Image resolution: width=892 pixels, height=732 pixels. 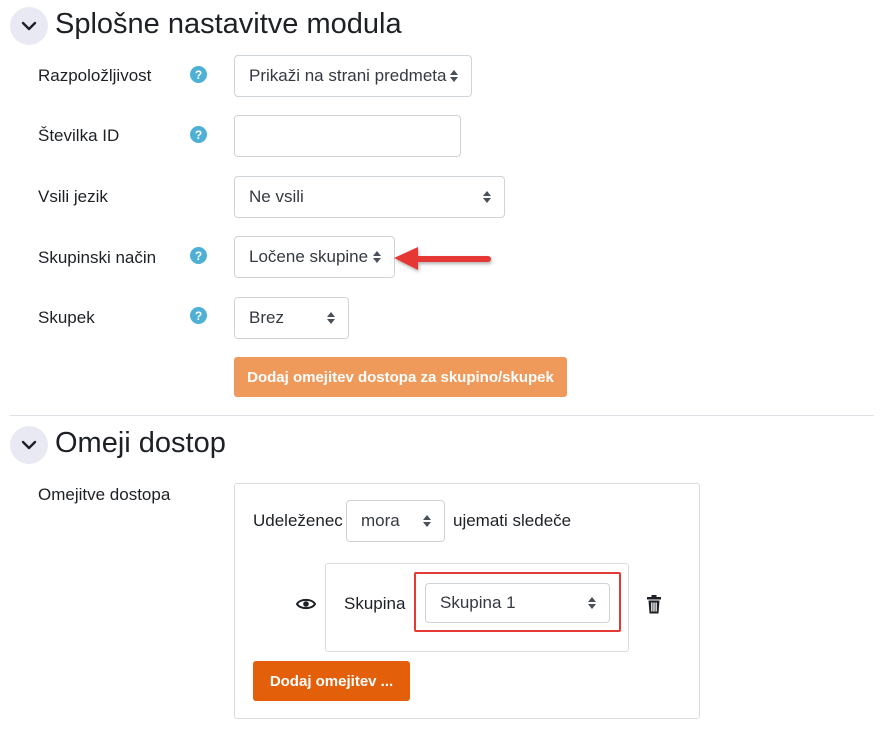 I want to click on access-restrictions-label: Omejitve dostopa, so click(x=104, y=494).